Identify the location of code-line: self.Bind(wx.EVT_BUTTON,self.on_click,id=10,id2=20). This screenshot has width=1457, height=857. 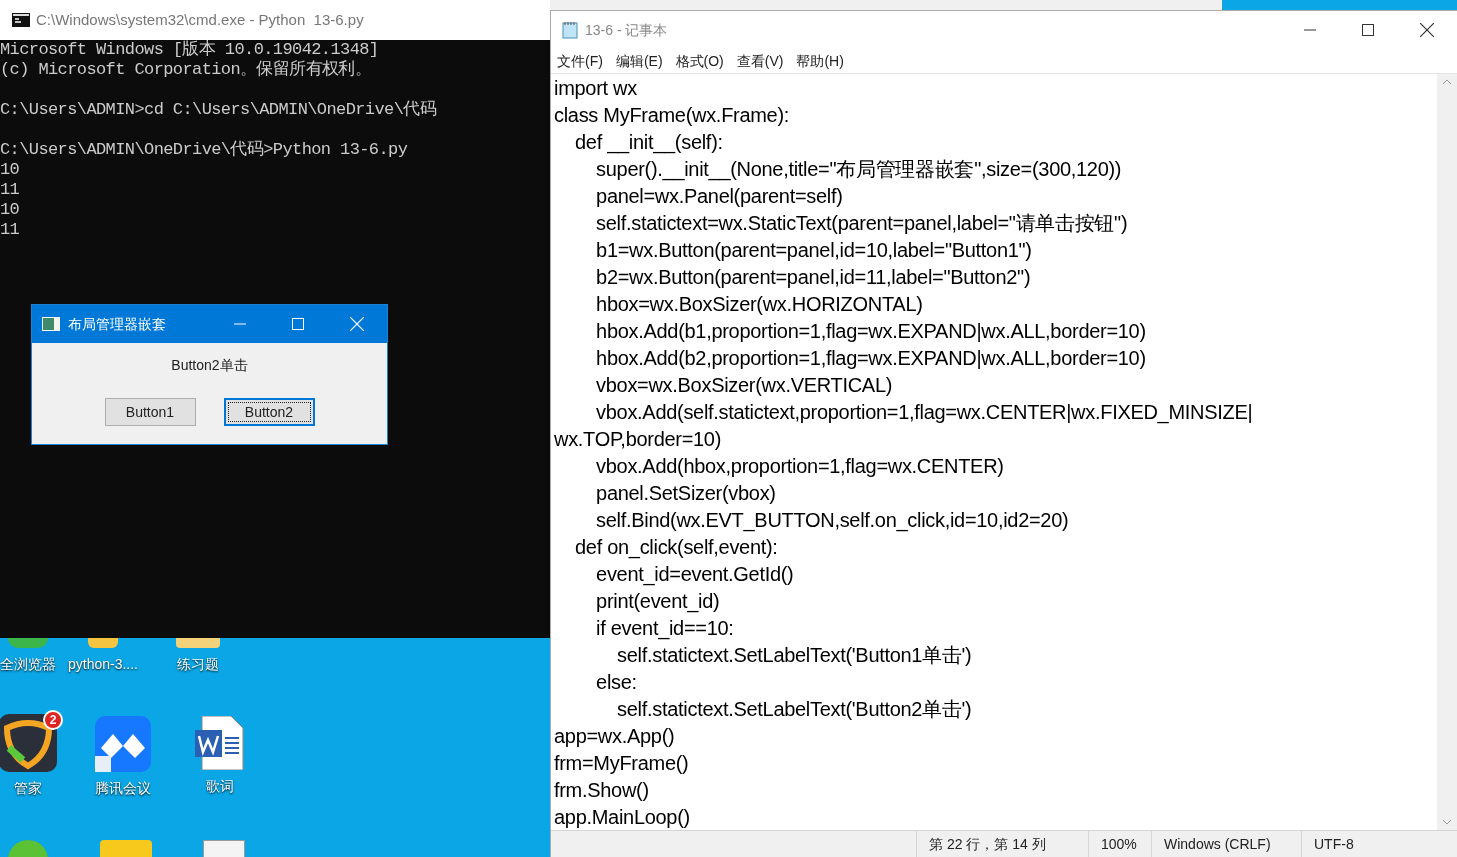
(832, 521).